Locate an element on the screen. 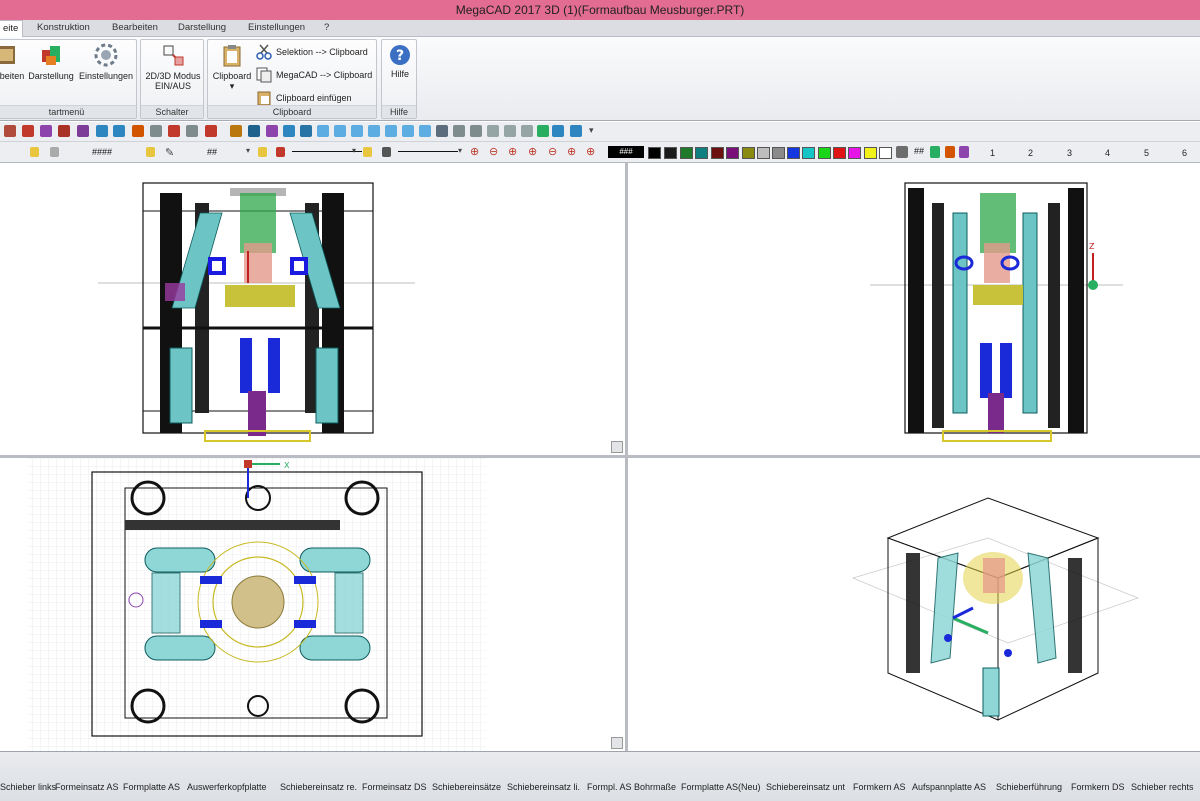  linewidth-dropdown-icon: ▾ is located at coordinates (460, 150).